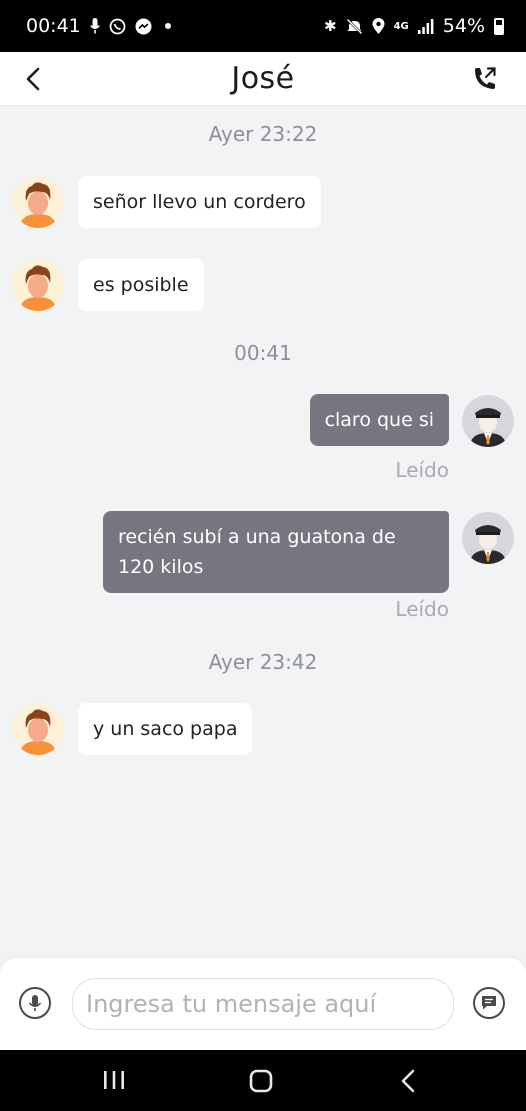  I want to click on time-separator: 00:41, so click(263, 353).